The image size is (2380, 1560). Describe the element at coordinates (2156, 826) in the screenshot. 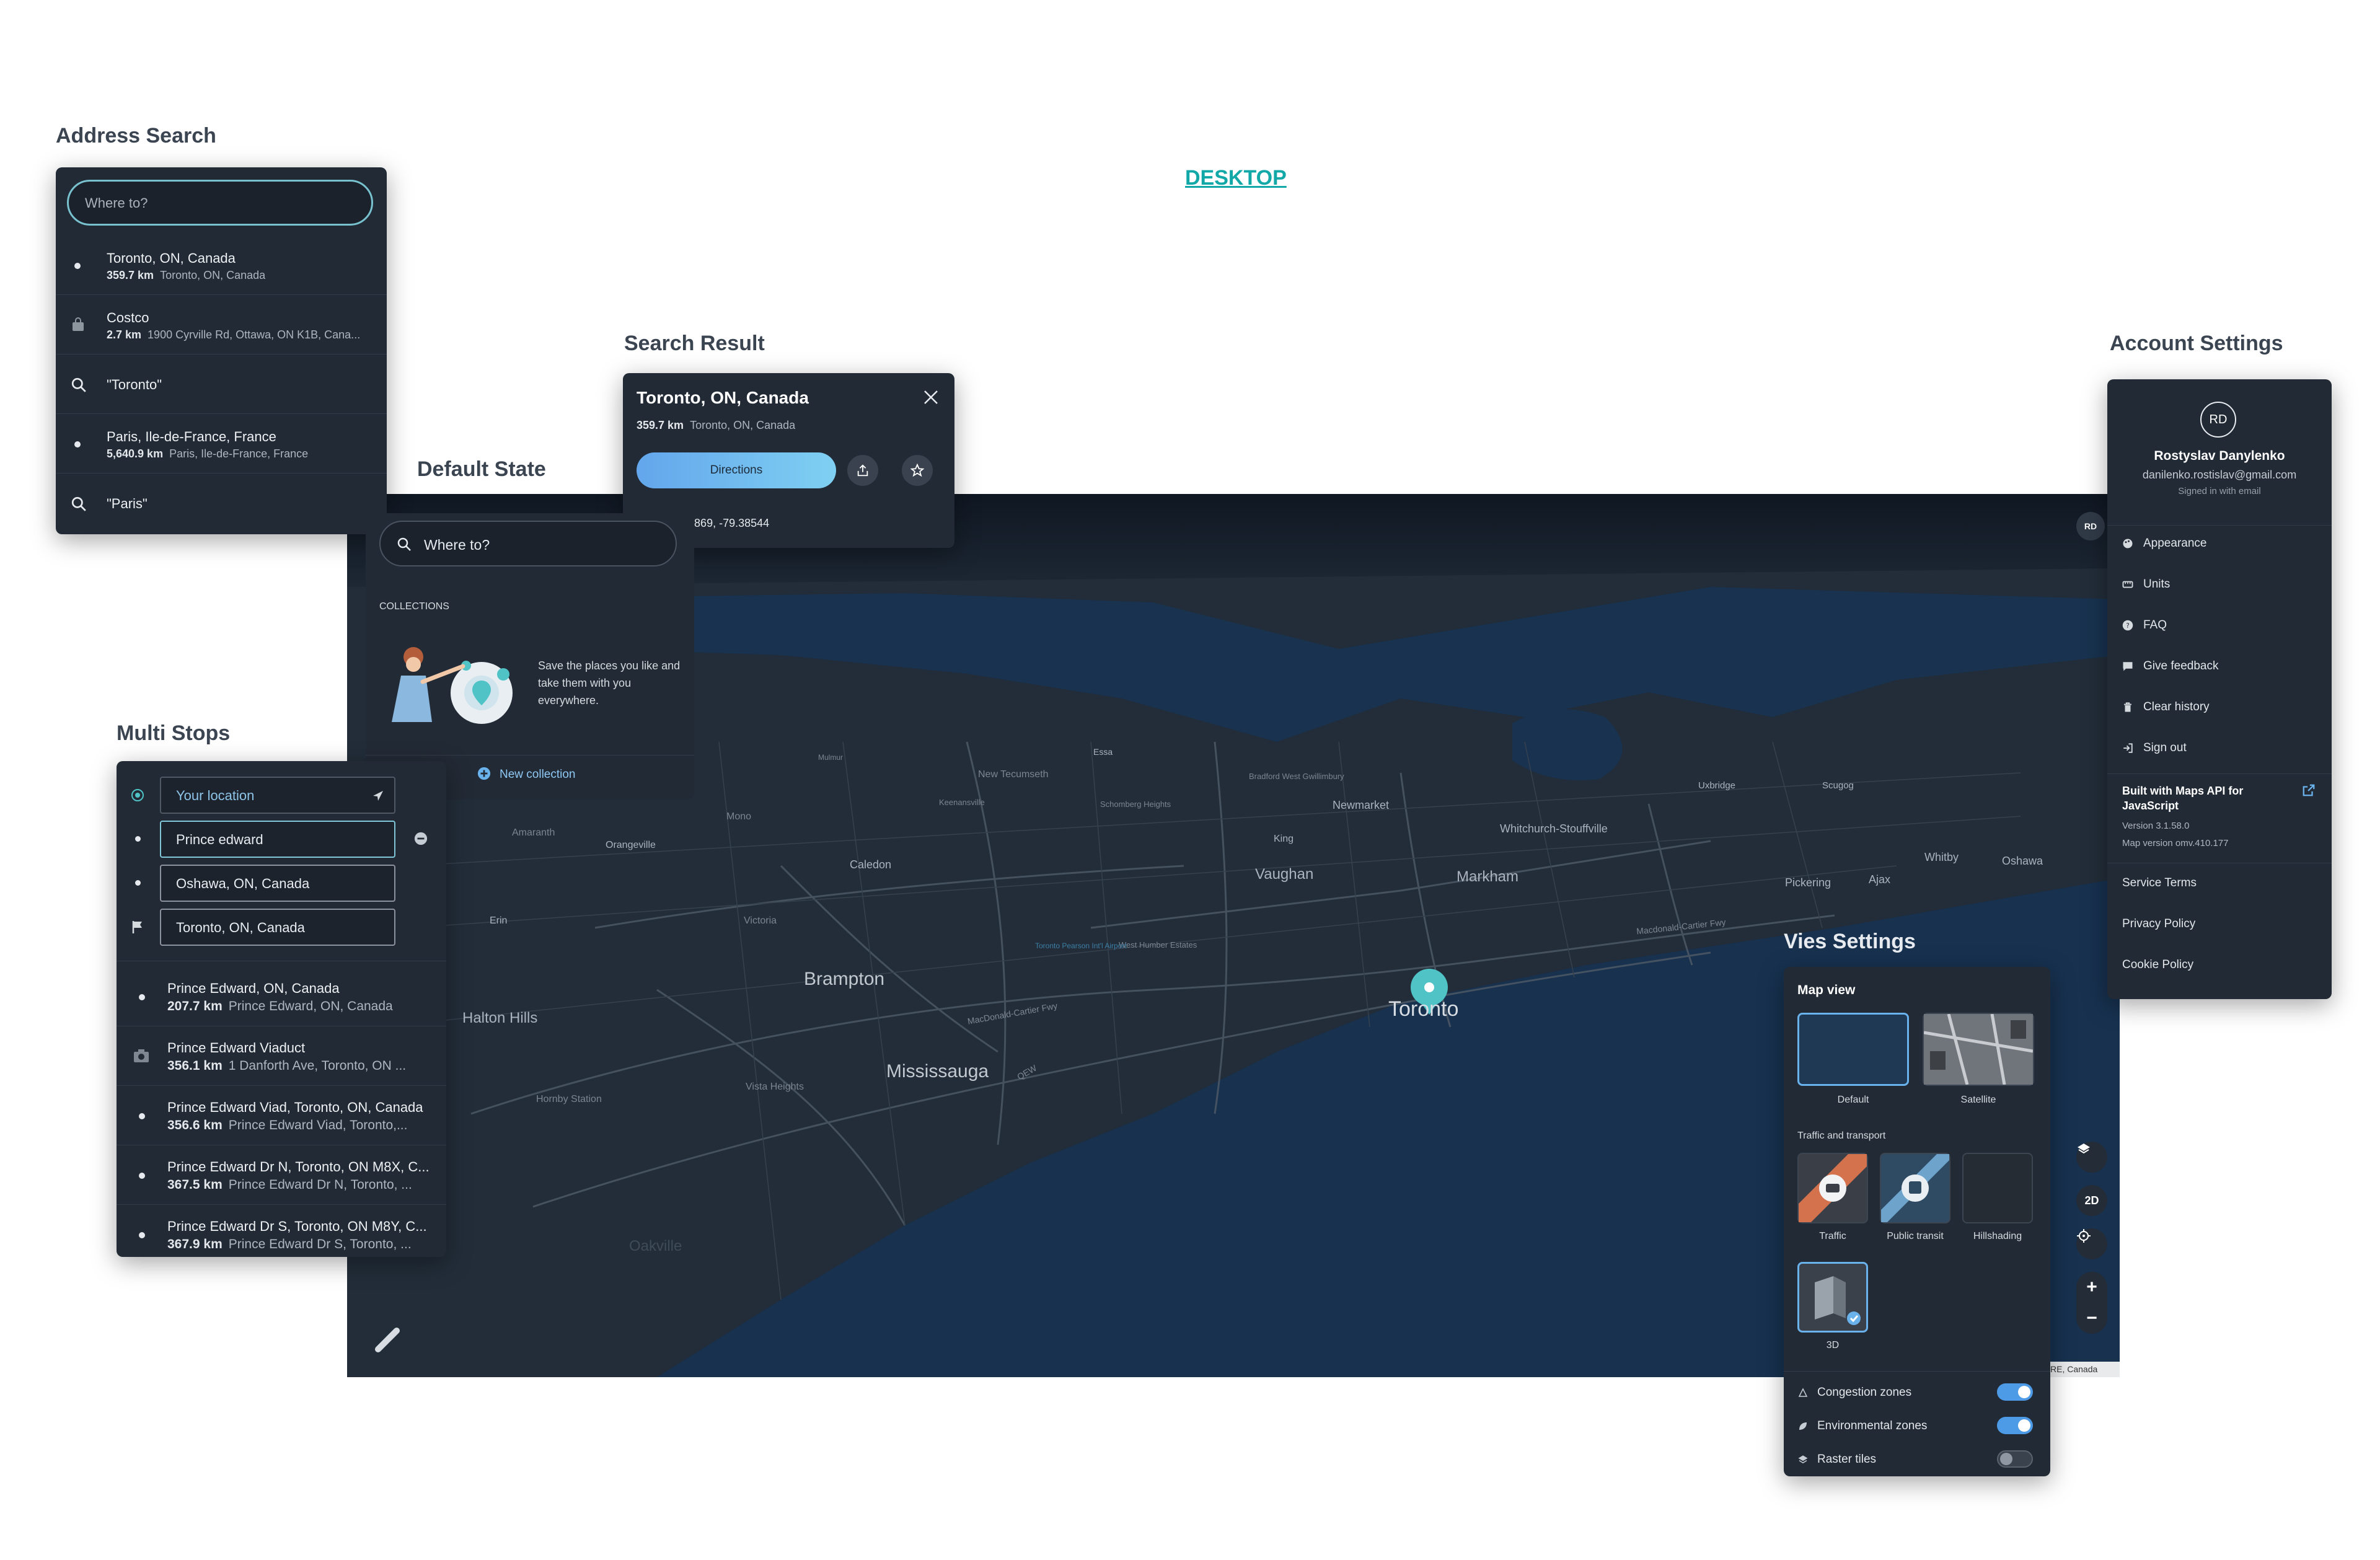

I see `api-version: Version 3.1.58.0` at that location.